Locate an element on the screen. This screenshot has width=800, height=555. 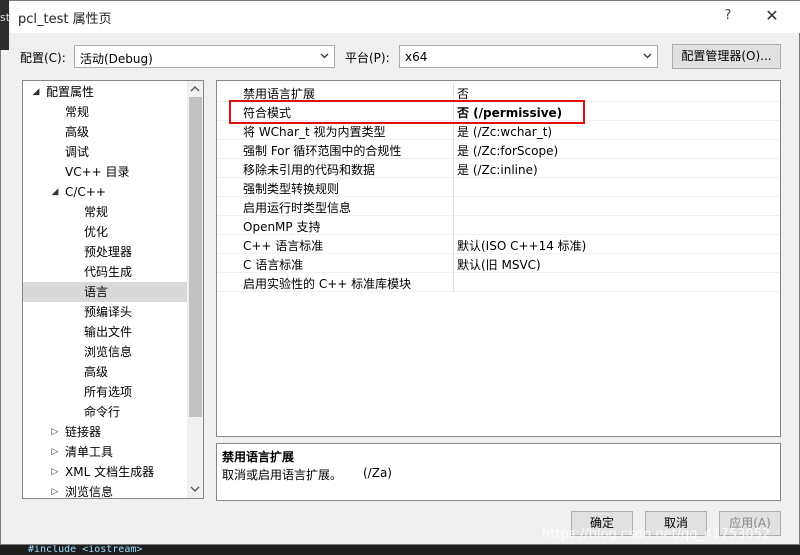
tree-item: 所有选项 is located at coordinates (105, 392).